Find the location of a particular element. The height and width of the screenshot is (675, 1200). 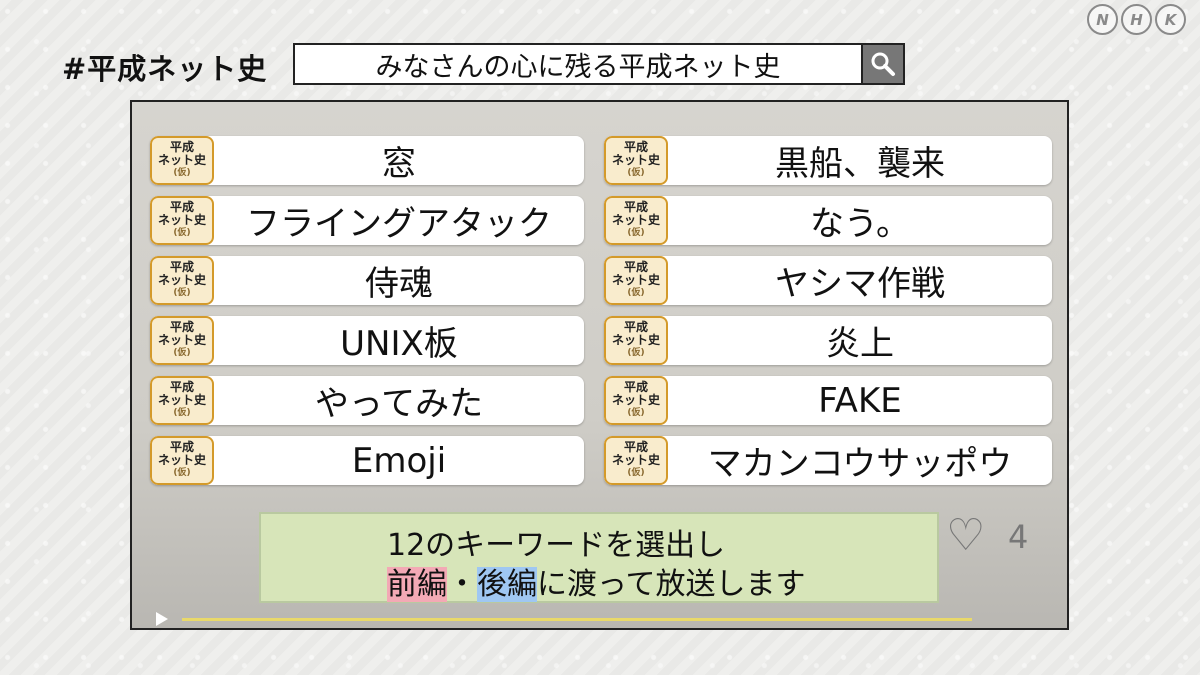

part2-highlight: 後編 is located at coordinates (507, 584).